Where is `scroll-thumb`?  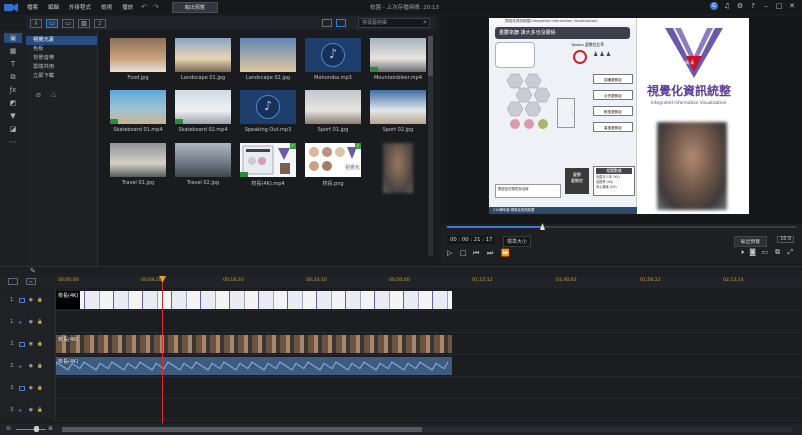 scroll-thumb is located at coordinates (430, 56).